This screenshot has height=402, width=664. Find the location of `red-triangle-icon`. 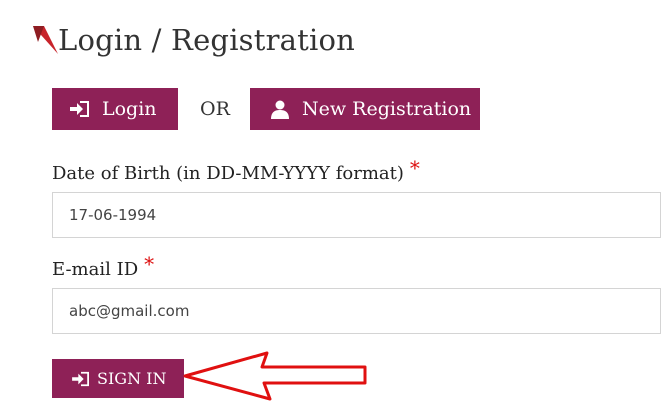

red-triangle-icon is located at coordinates (45, 40).